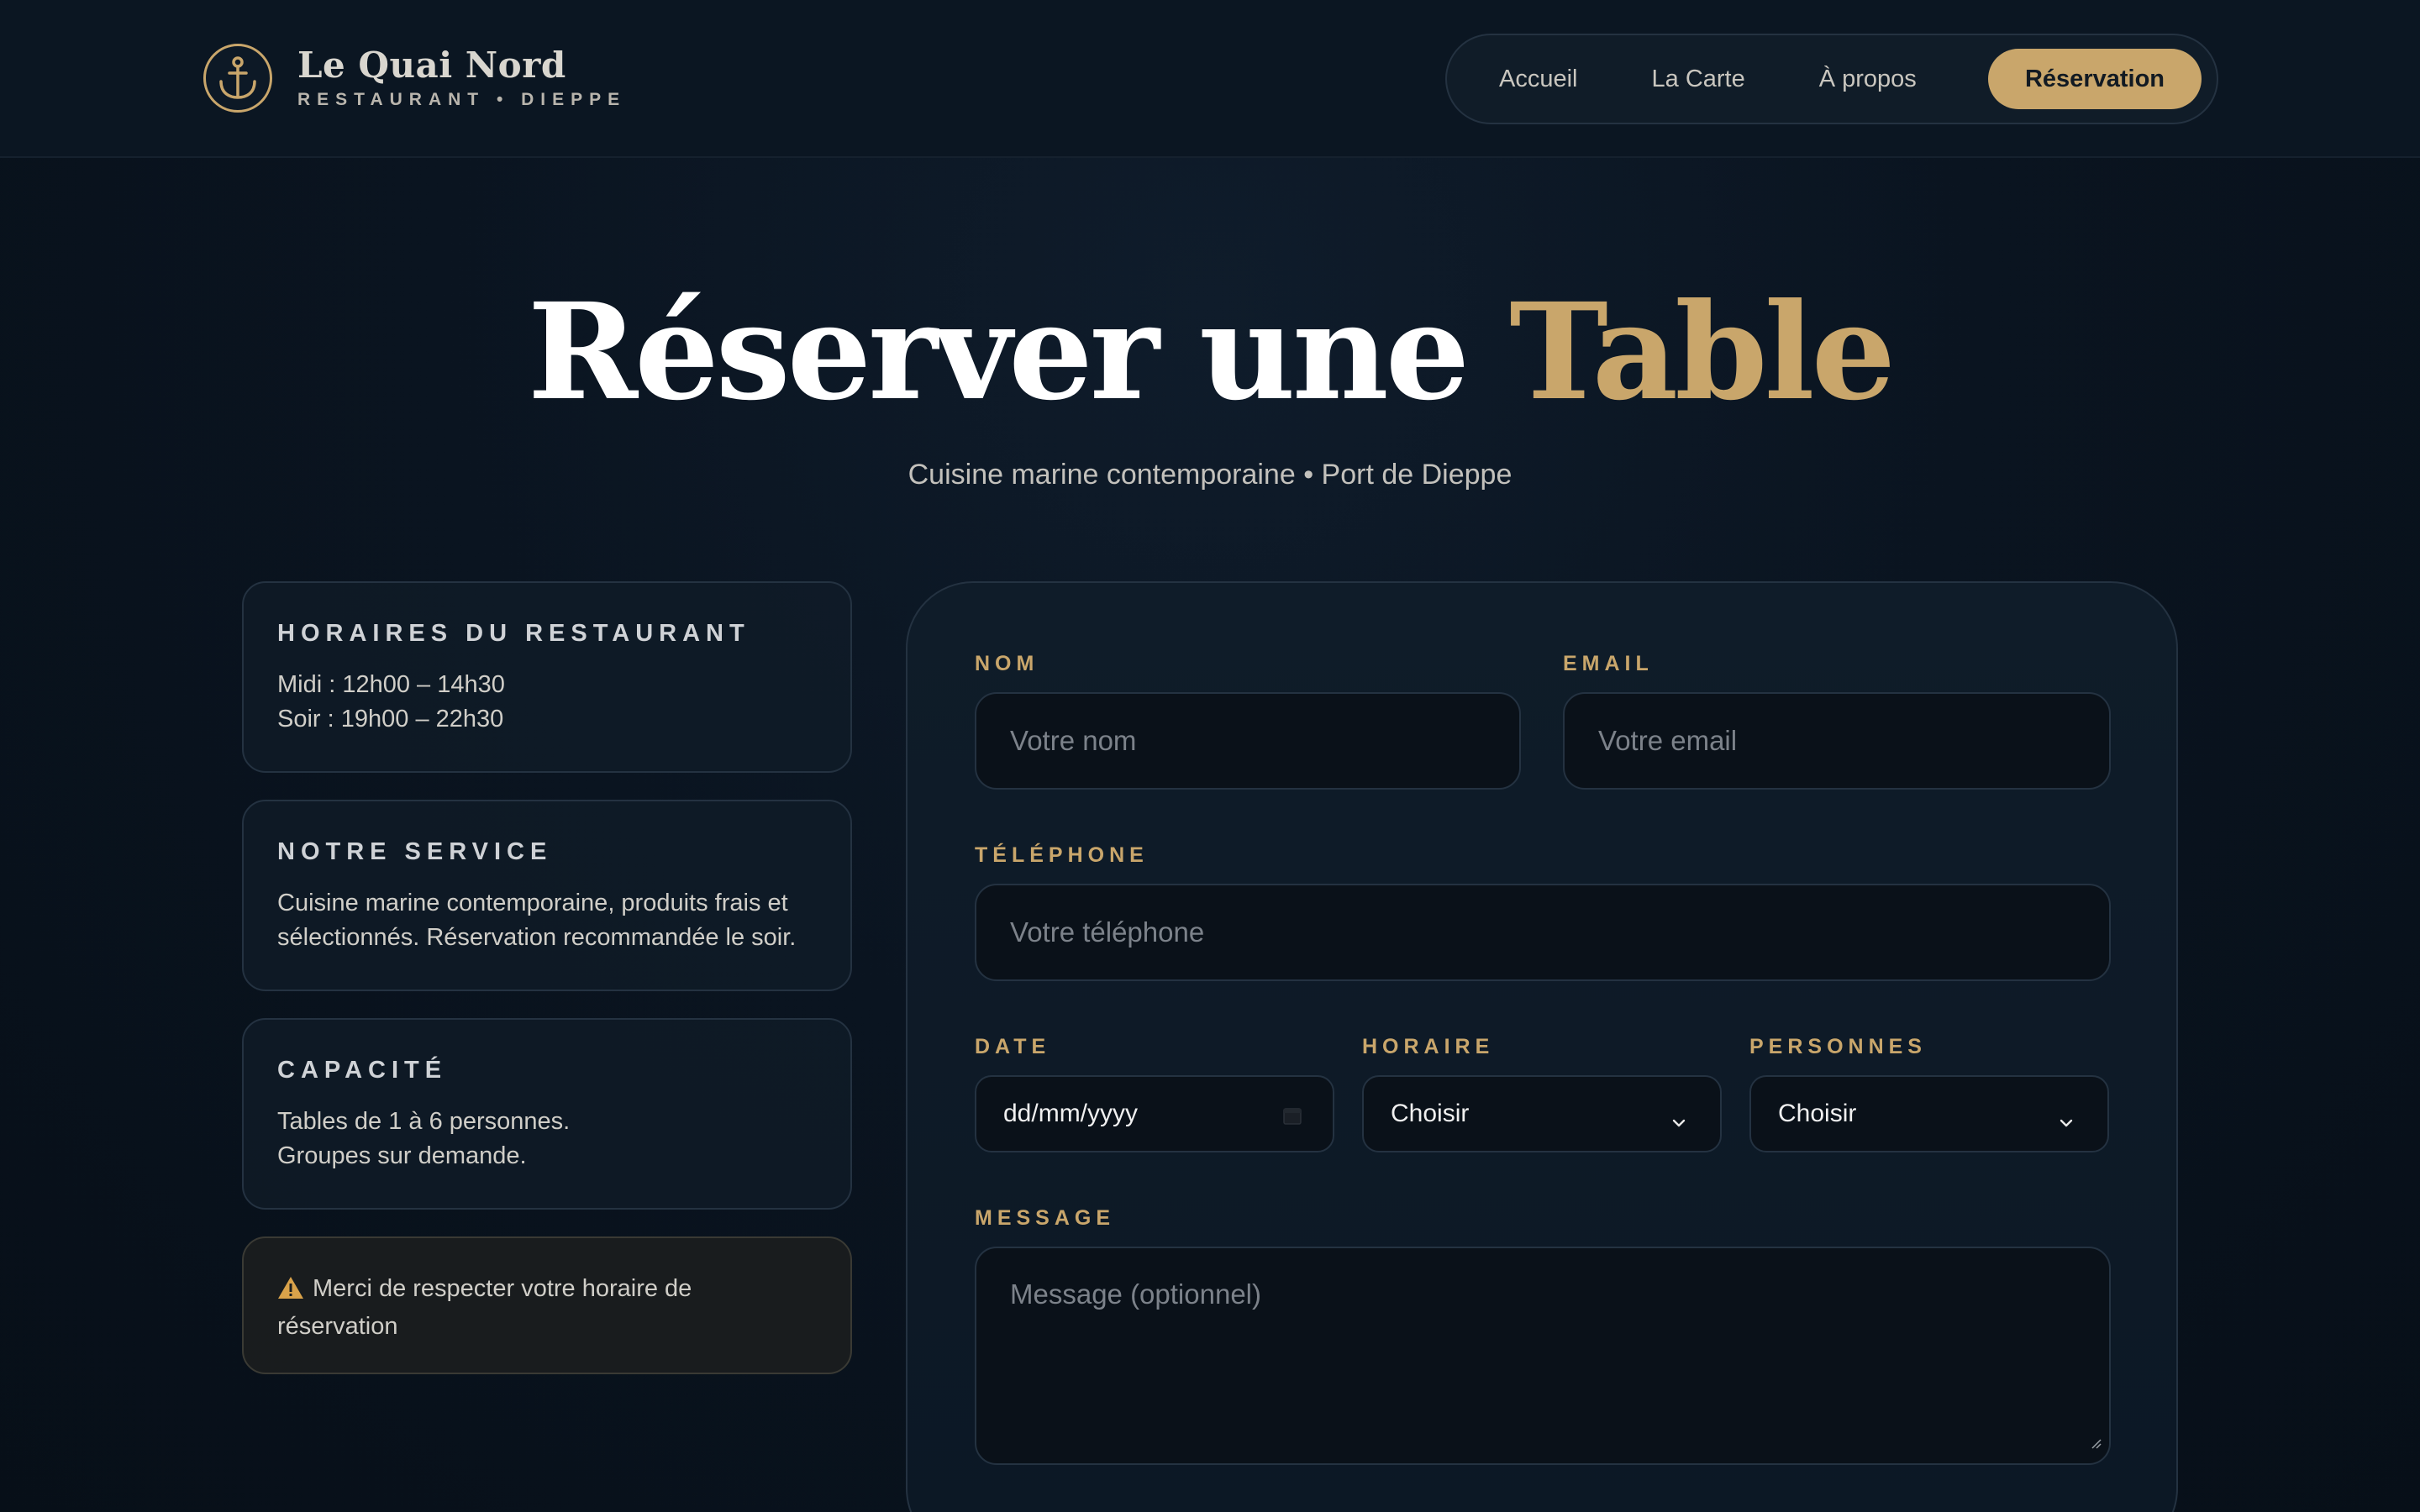 The height and width of the screenshot is (1512, 2420). What do you see at coordinates (391, 684) in the screenshot?
I see `hours-line-lunch: Midi : 12h00 – 14h30` at bounding box center [391, 684].